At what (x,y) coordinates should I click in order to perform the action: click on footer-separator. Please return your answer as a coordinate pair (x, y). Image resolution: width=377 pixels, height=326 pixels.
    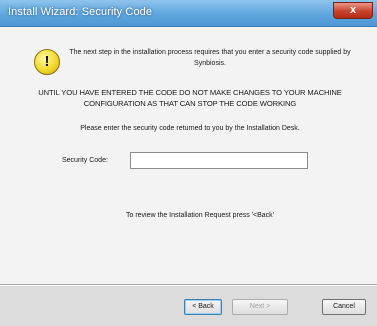
    Looking at the image, I should click on (188, 285).